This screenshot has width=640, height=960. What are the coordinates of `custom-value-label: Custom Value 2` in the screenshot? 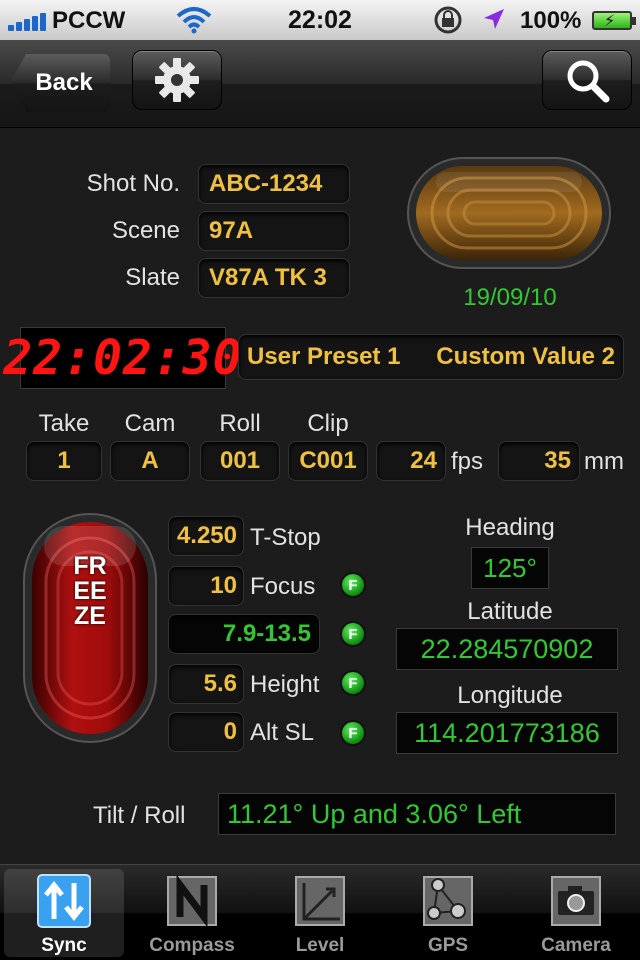 It's located at (525, 357).